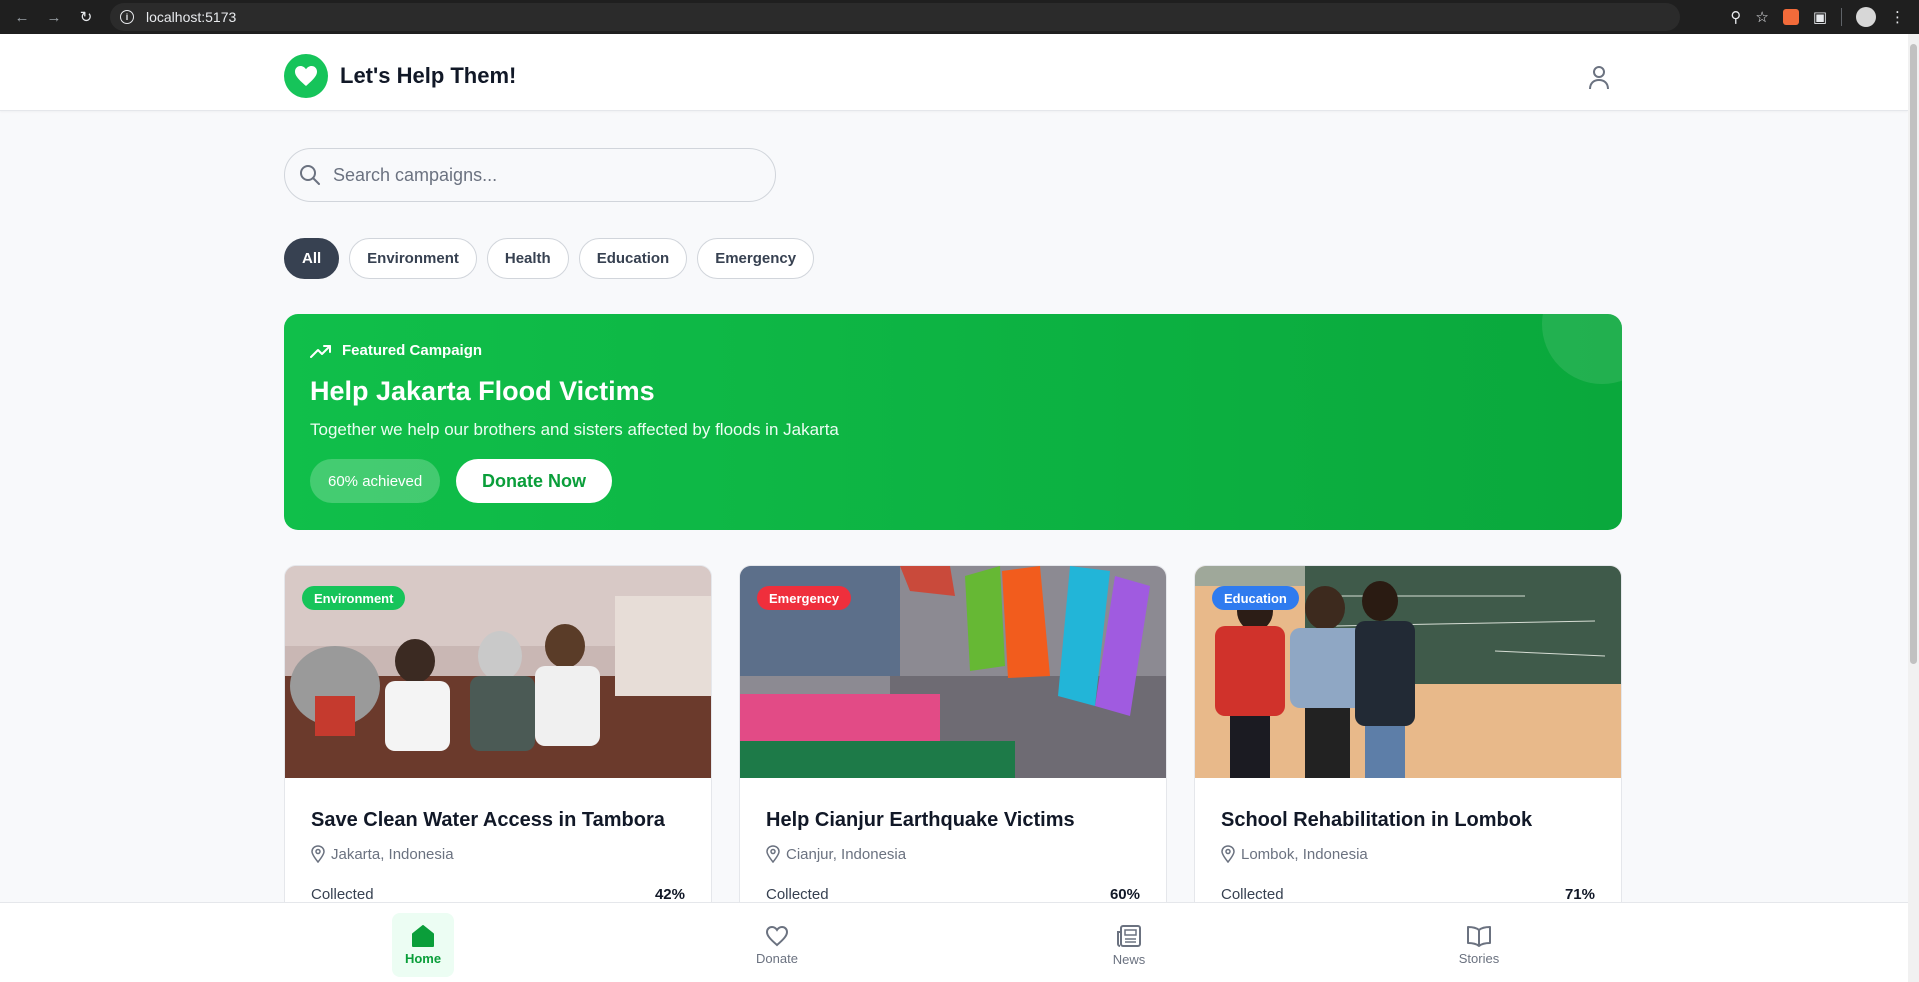  Describe the element at coordinates (320, 351) in the screenshot. I see `trending-up-icon` at that location.